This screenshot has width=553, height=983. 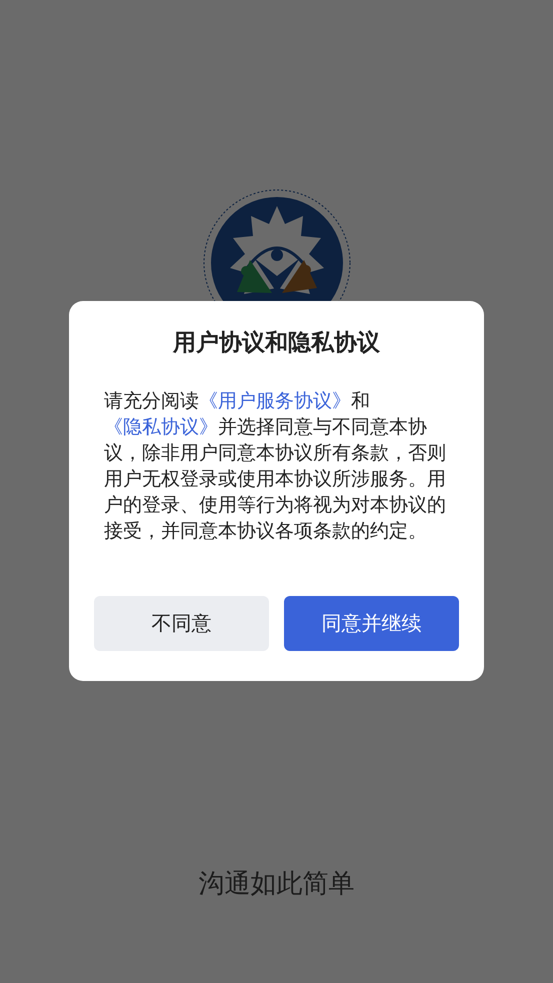 What do you see at coordinates (371, 623) in the screenshot?
I see `agree-button: 同意并继续` at bounding box center [371, 623].